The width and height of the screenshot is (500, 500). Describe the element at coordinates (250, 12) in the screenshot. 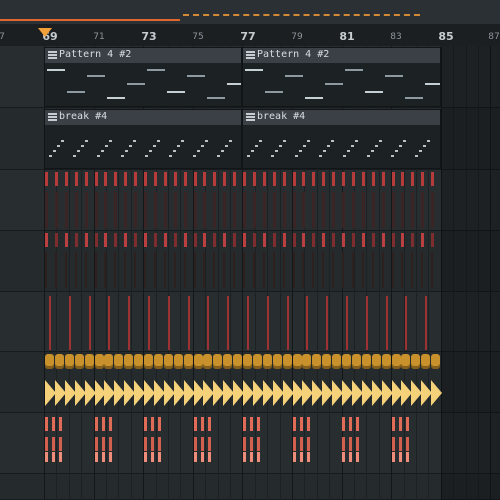

I see `loop-strip` at that location.